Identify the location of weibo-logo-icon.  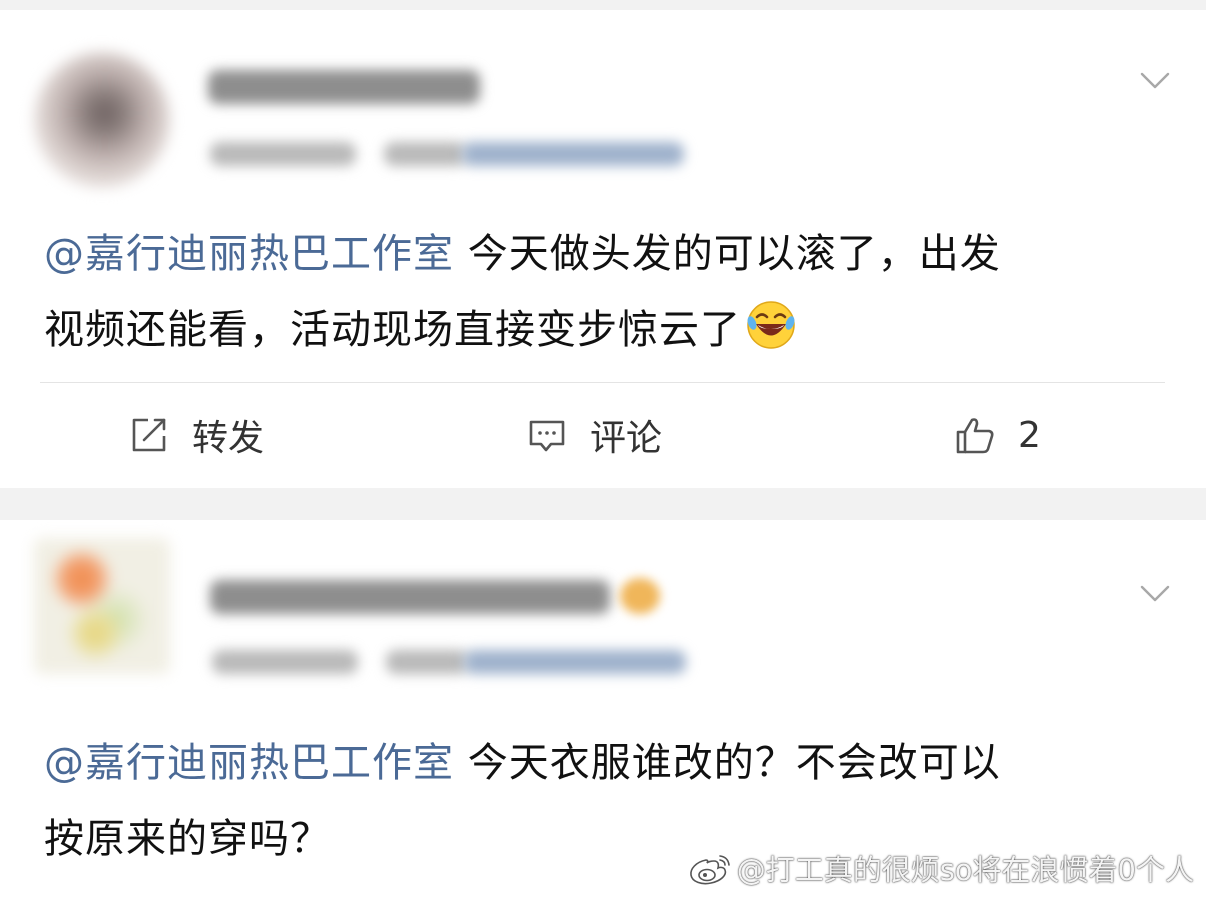
(709, 870).